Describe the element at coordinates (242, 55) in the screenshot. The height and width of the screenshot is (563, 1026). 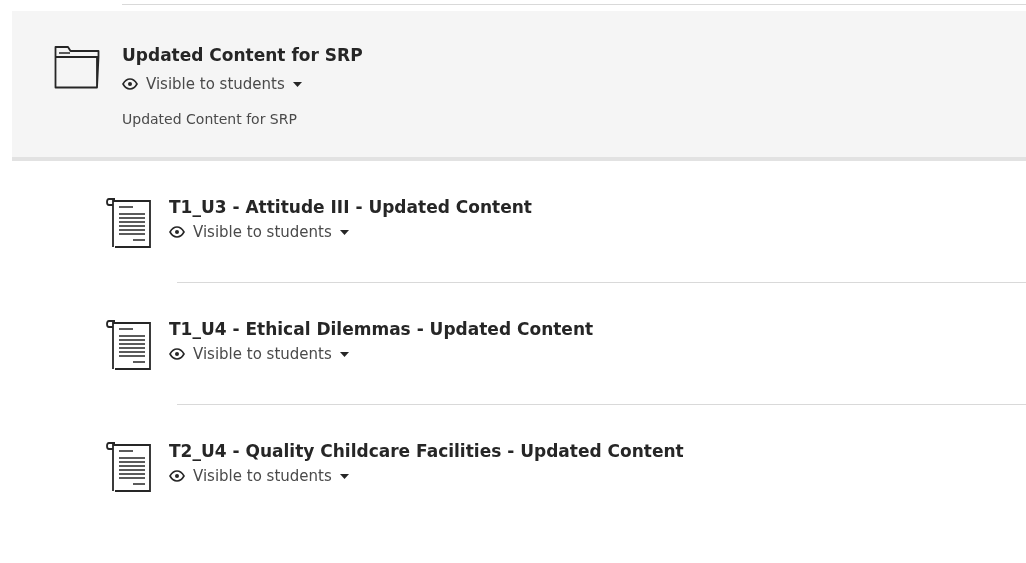
I see `folder-title: Updated Content for SRP` at that location.